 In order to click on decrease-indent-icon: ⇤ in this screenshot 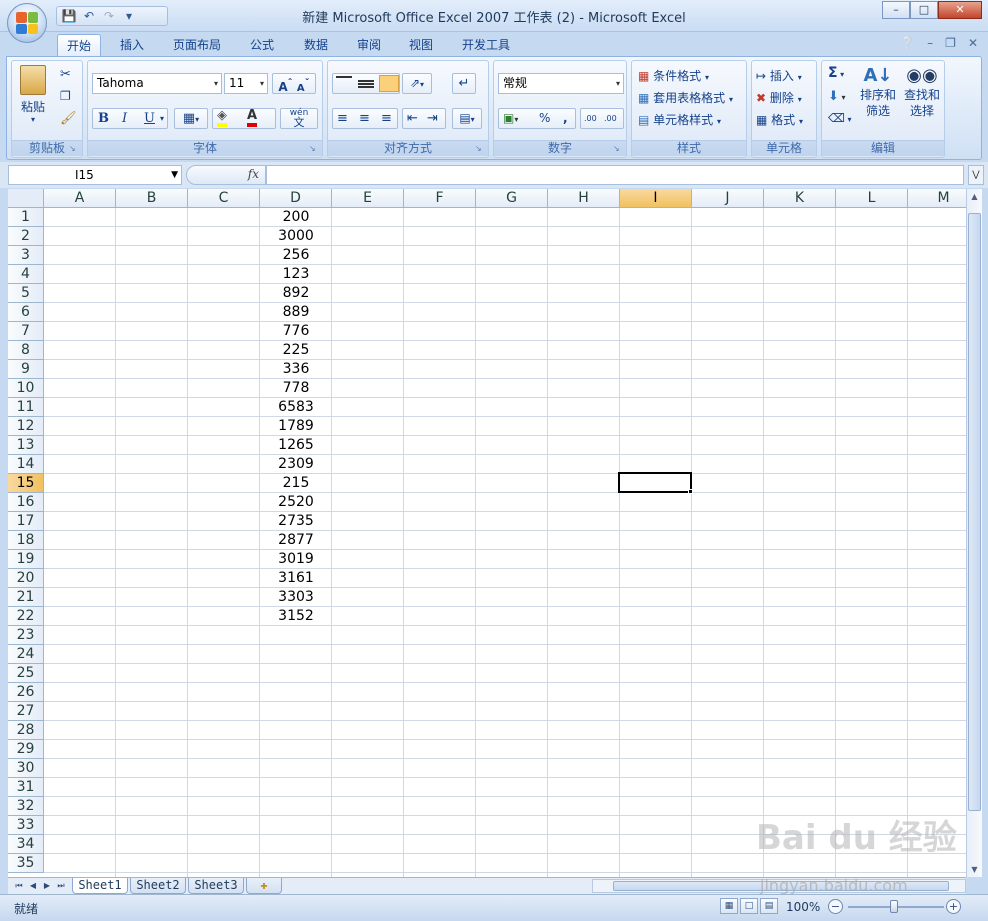, I will do `click(412, 118)`.